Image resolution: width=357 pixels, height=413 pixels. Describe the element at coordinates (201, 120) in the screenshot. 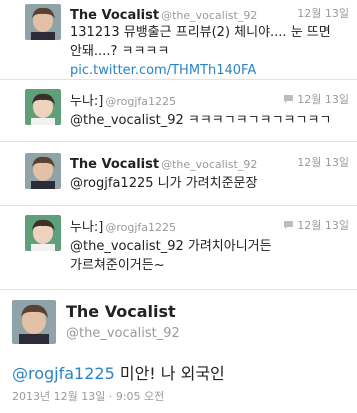

I see `tweet-text: @the_vocalist_92 ㅋㅋㅋㄱㅋㄱㅋㄱㅋㄱㅋㄱ` at that location.